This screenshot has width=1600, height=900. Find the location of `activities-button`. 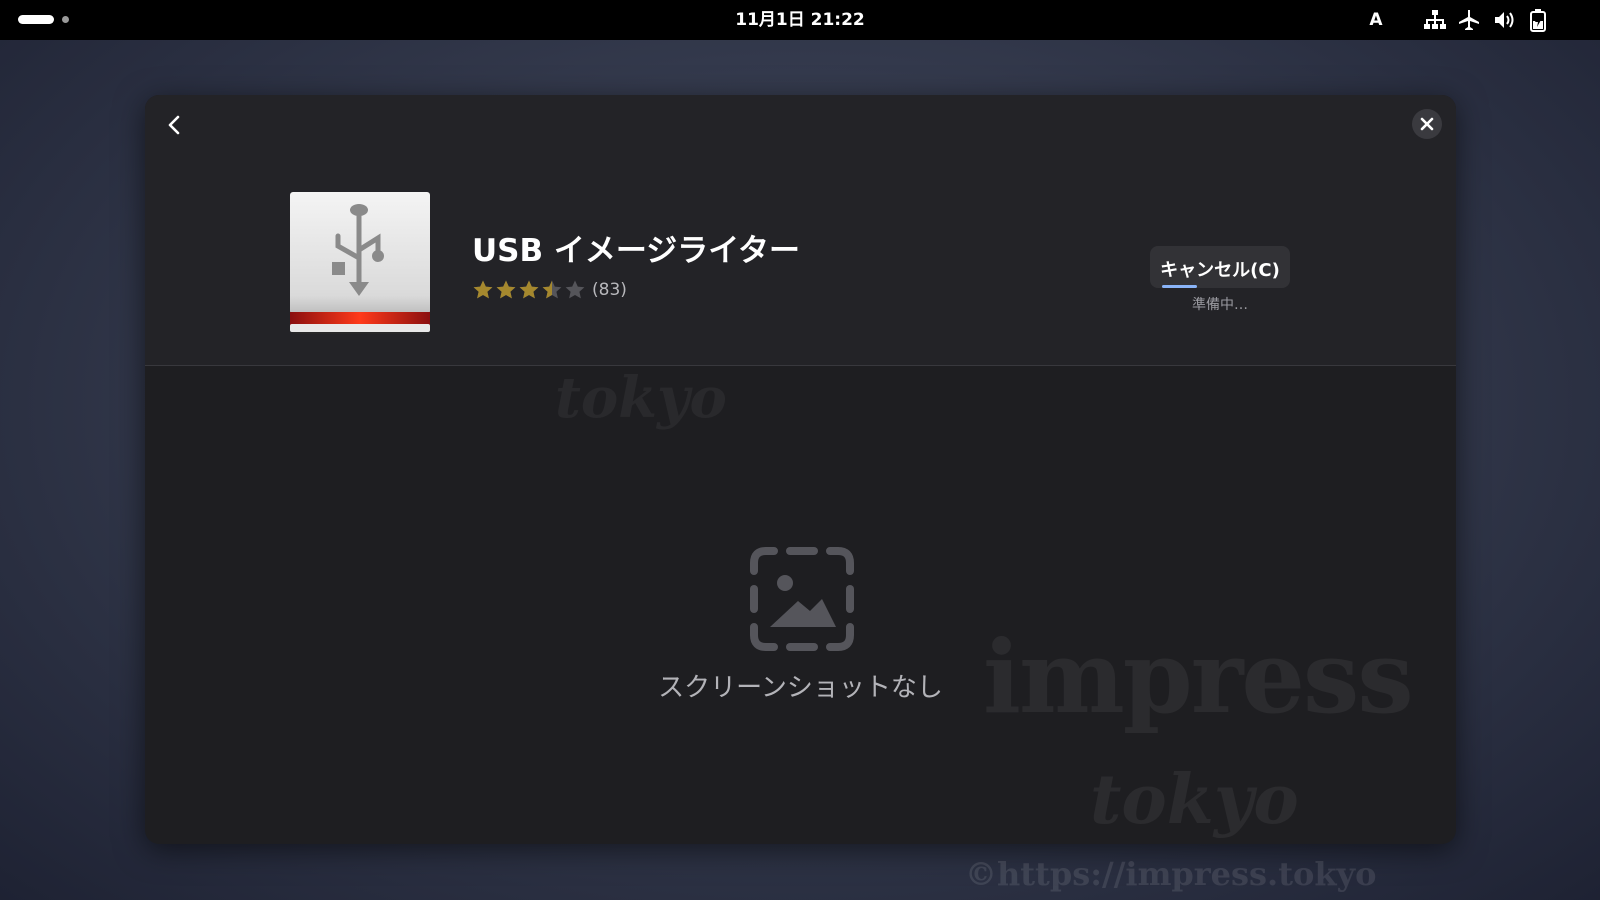

activities-button is located at coordinates (48, 20).